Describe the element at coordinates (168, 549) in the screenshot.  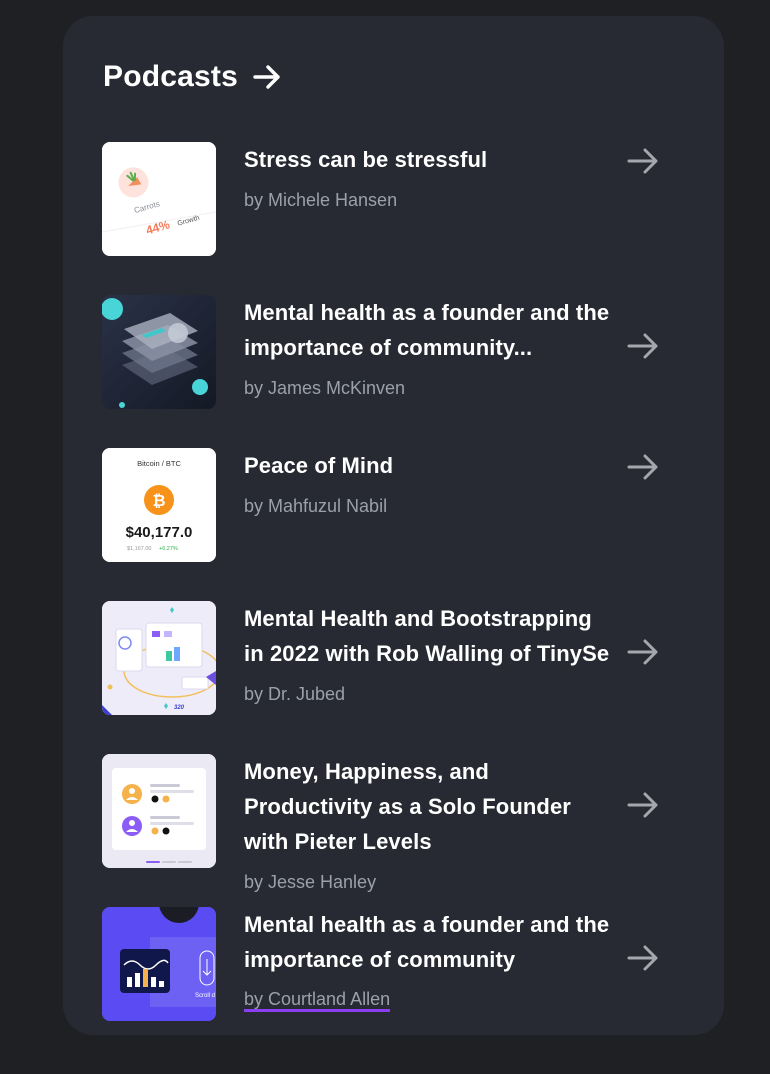
I see `thumb-change: +6.27%` at that location.